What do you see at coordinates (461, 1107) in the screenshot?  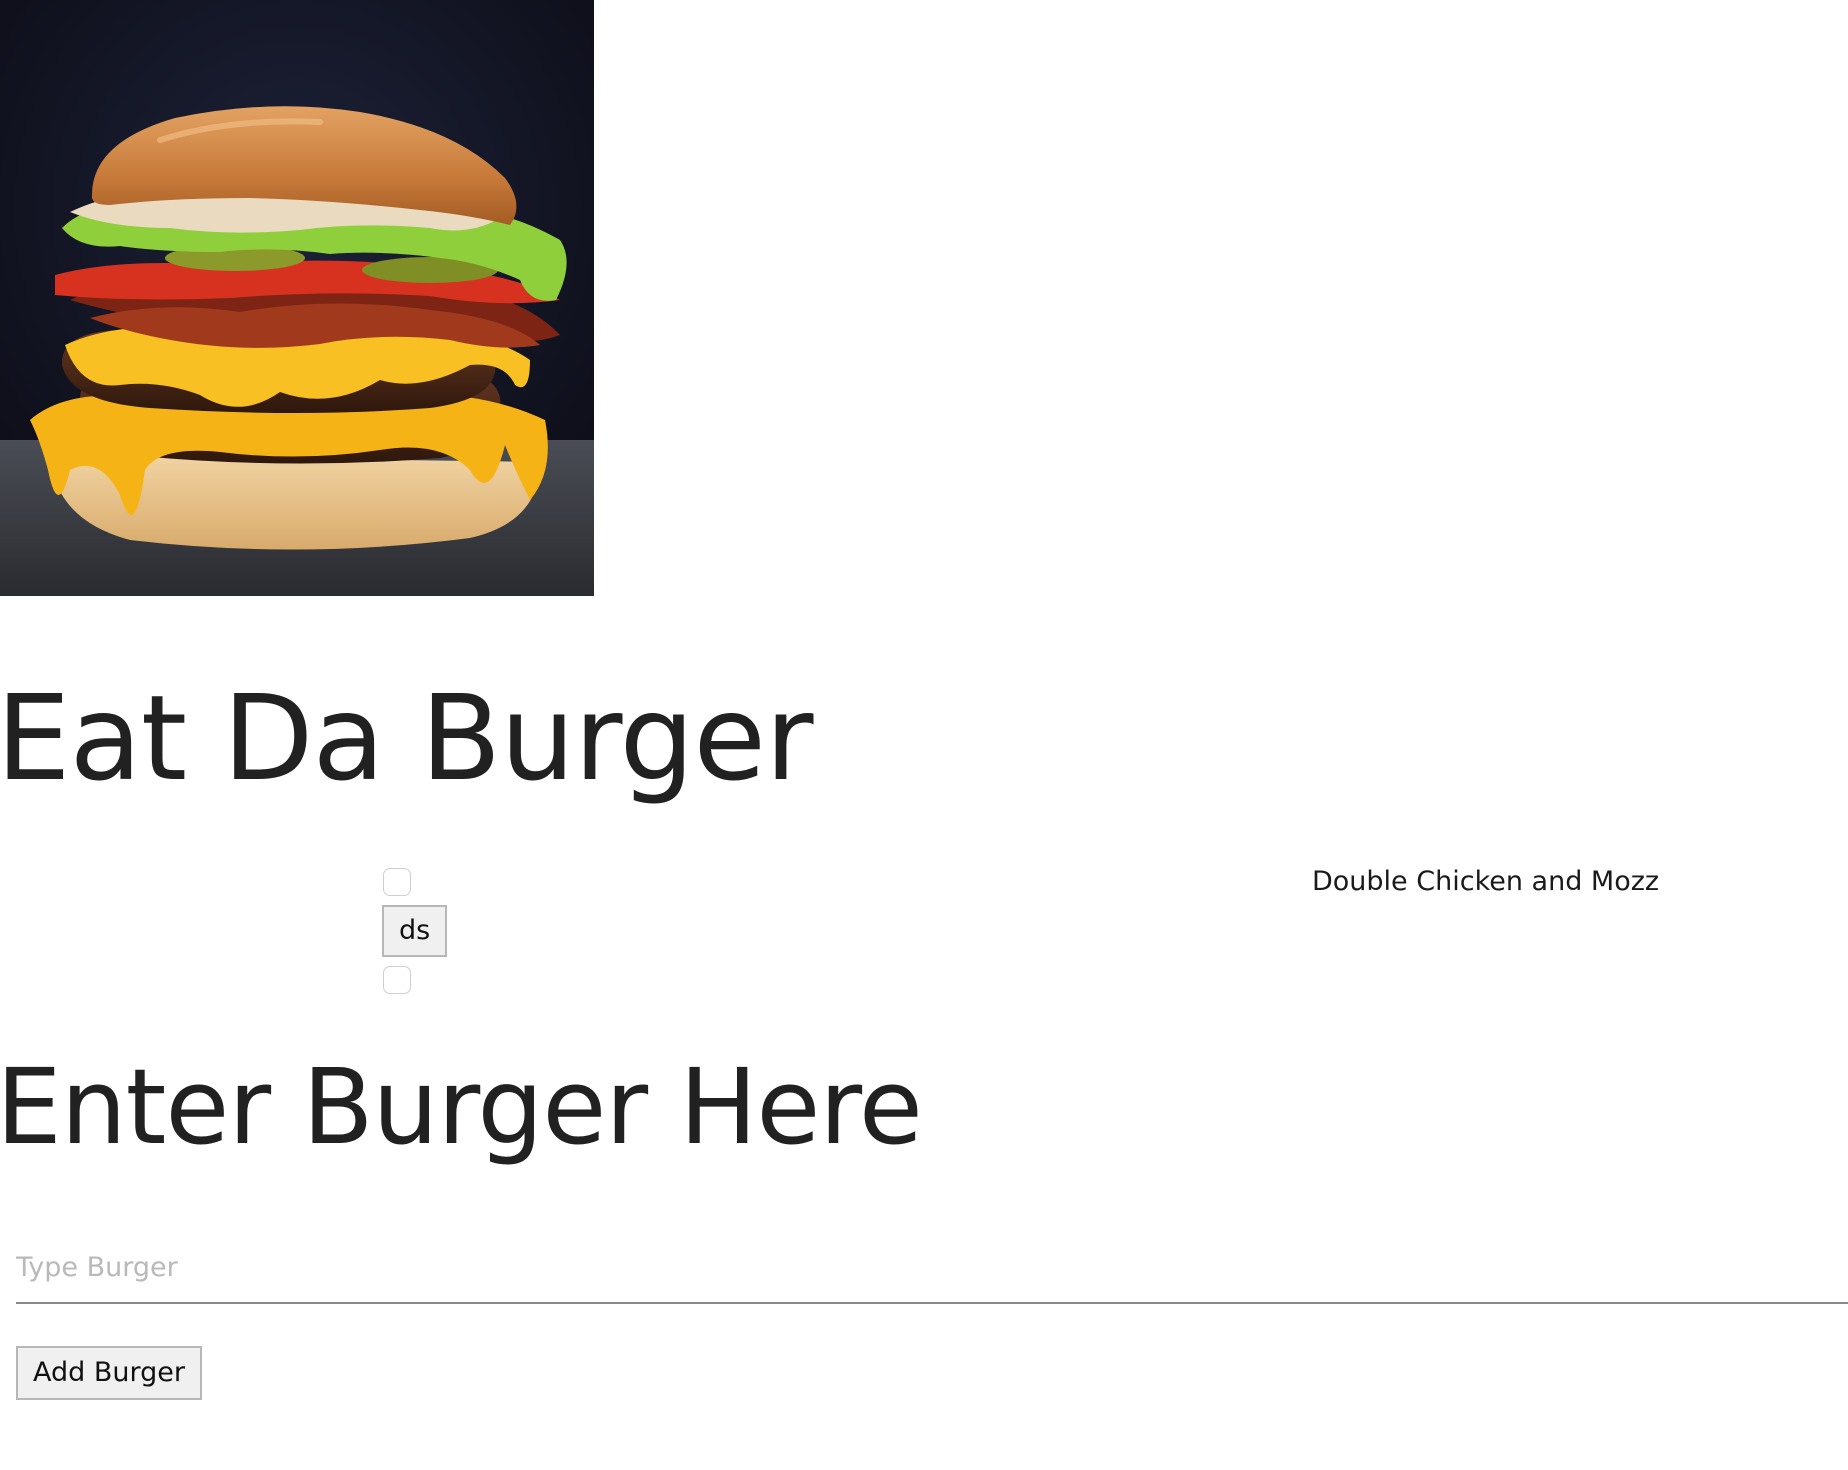 I see `form-heading: Enter Burger Here` at bounding box center [461, 1107].